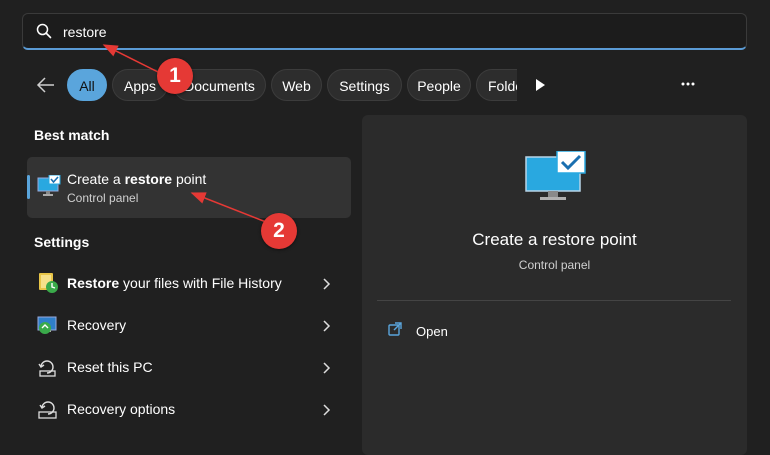 This screenshot has height=455, width=770. What do you see at coordinates (121, 409) in the screenshot?
I see `settings-item-label: Recovery options` at bounding box center [121, 409].